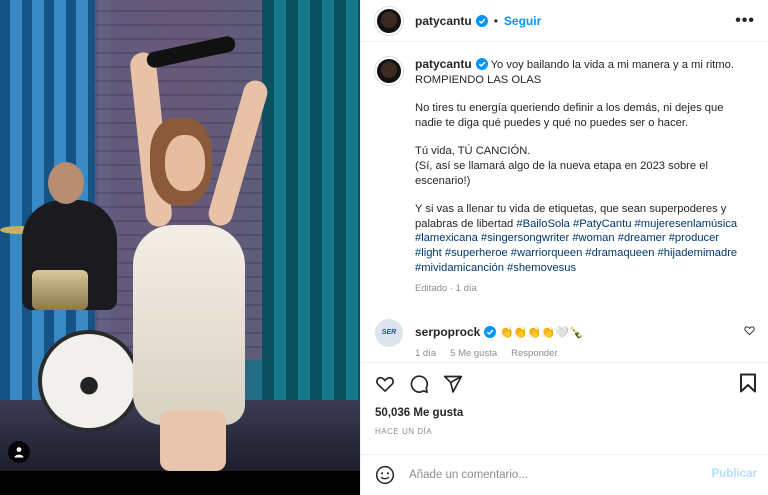 The height and width of the screenshot is (495, 768). What do you see at coordinates (734, 474) in the screenshot?
I see `publish-button: Publicar` at bounding box center [734, 474].